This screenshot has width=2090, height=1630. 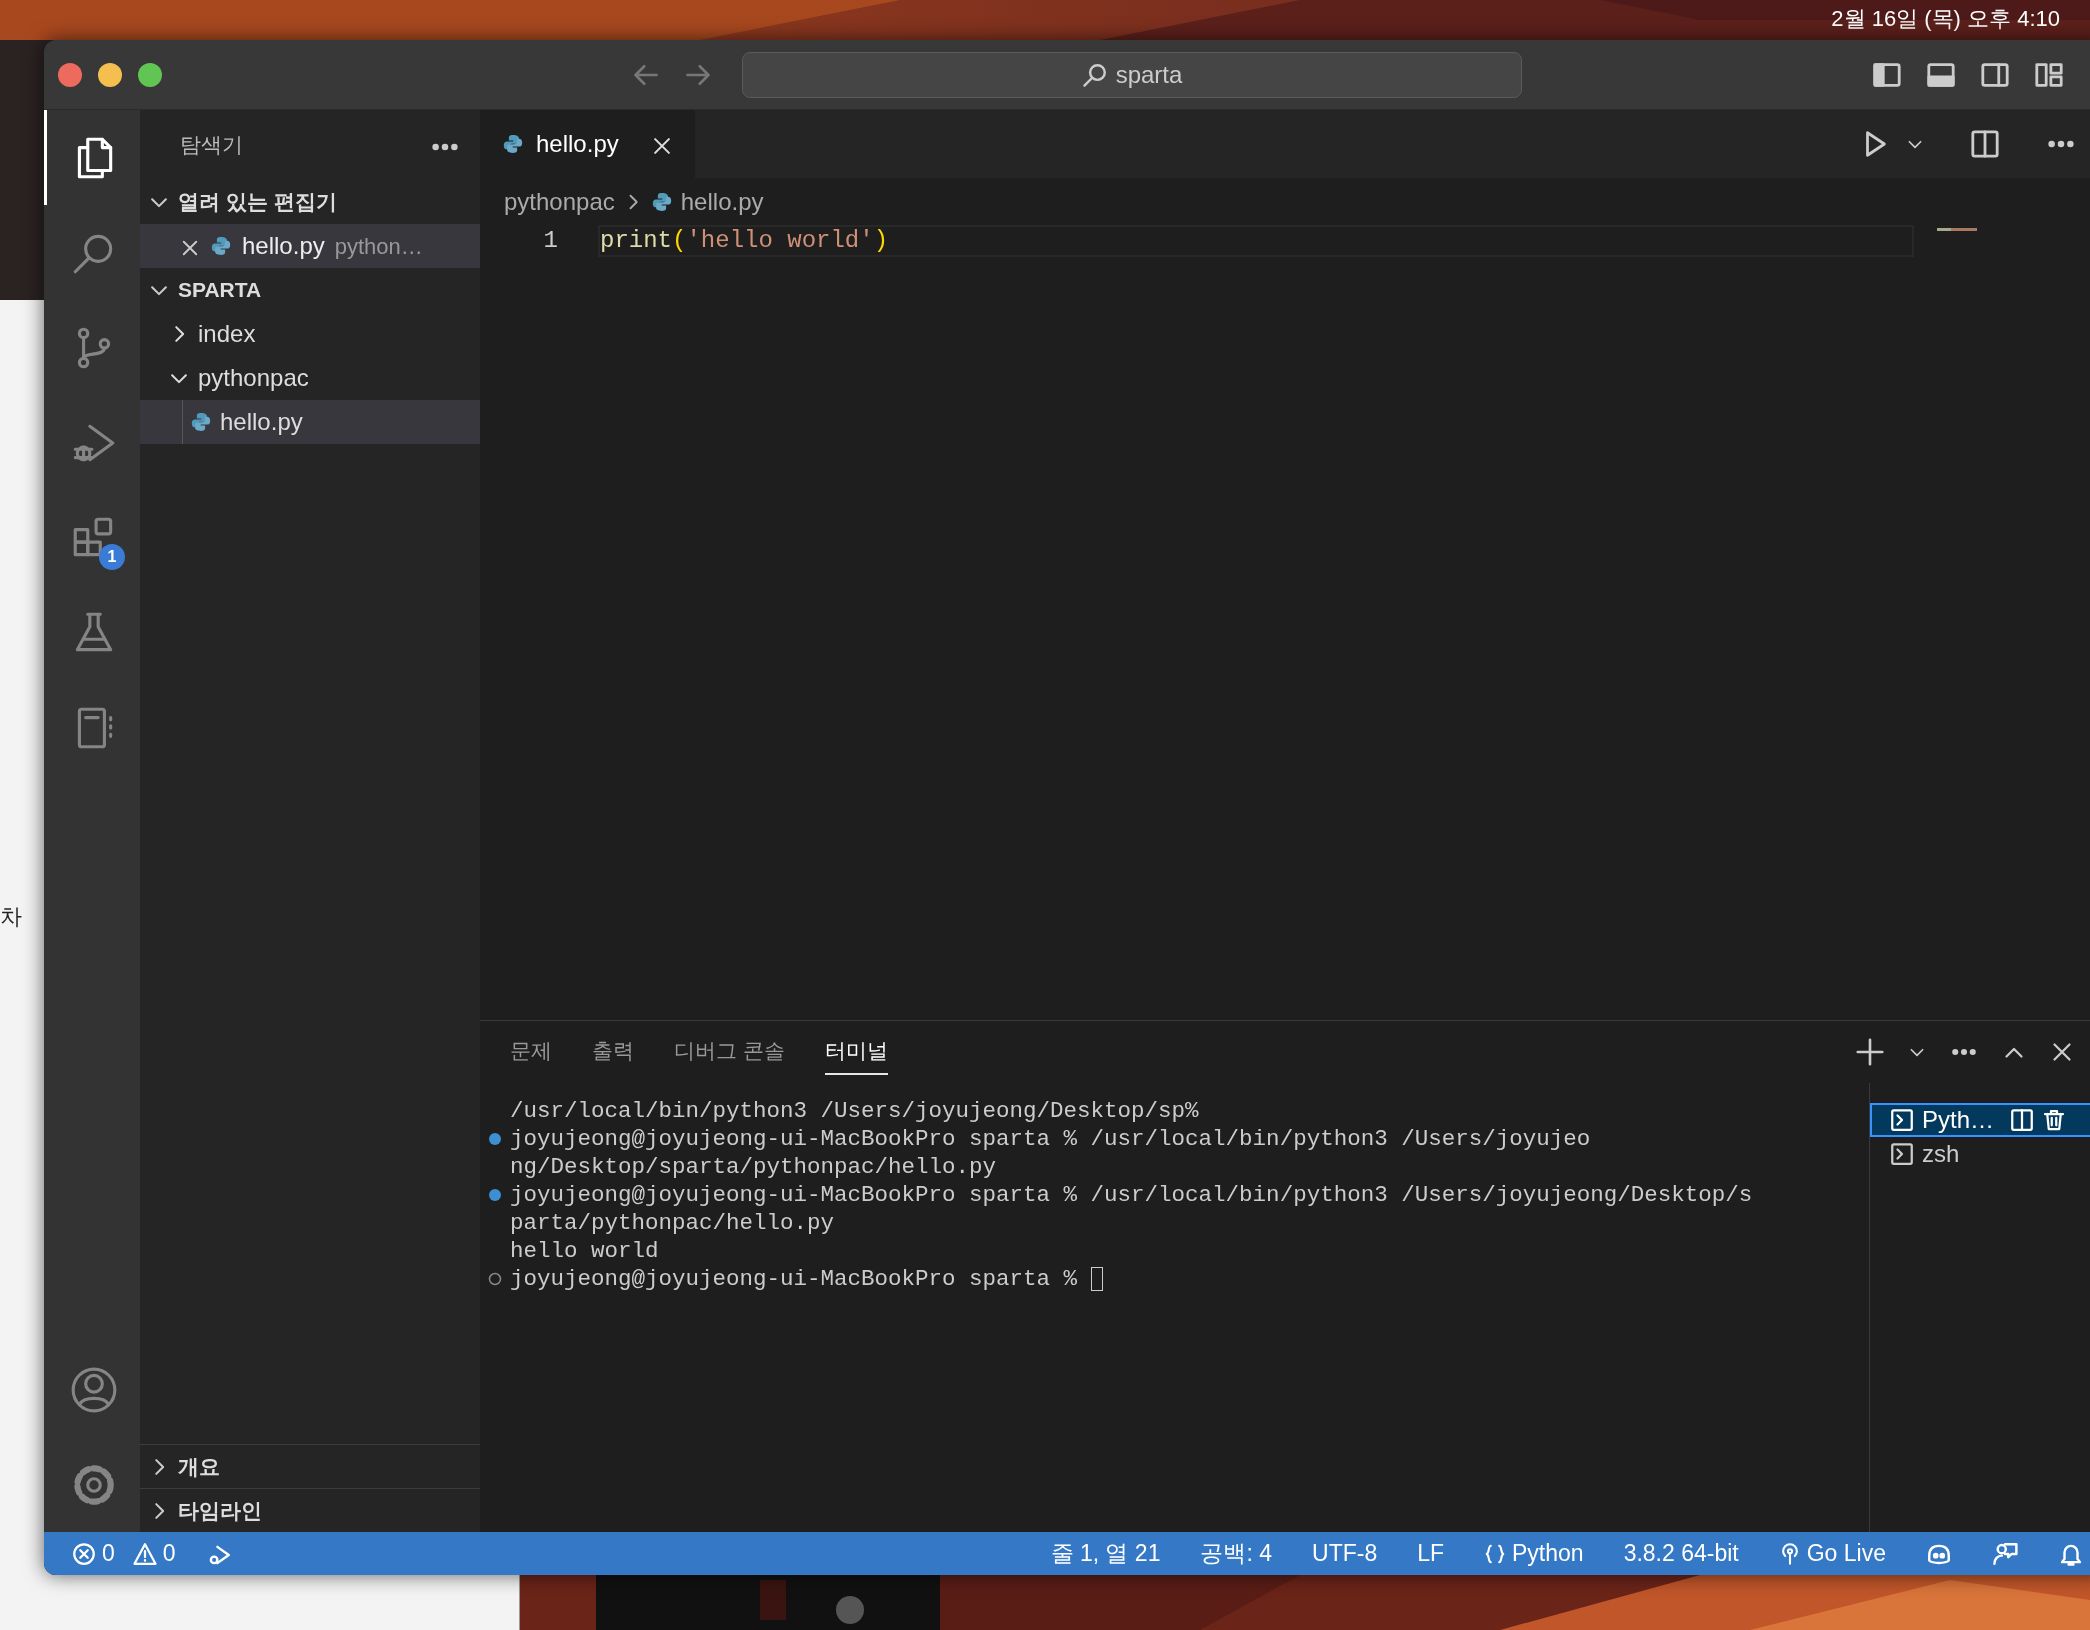 I want to click on status-item: 공백: 4, so click(x=1236, y=1553).